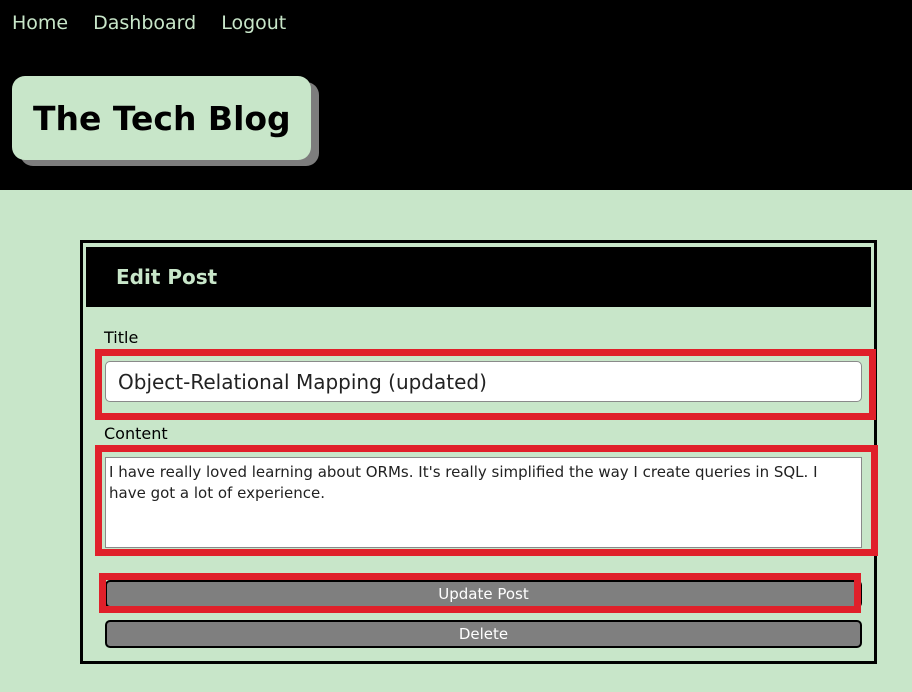  Describe the element at coordinates (483, 634) in the screenshot. I see `delete-button: Delete` at that location.